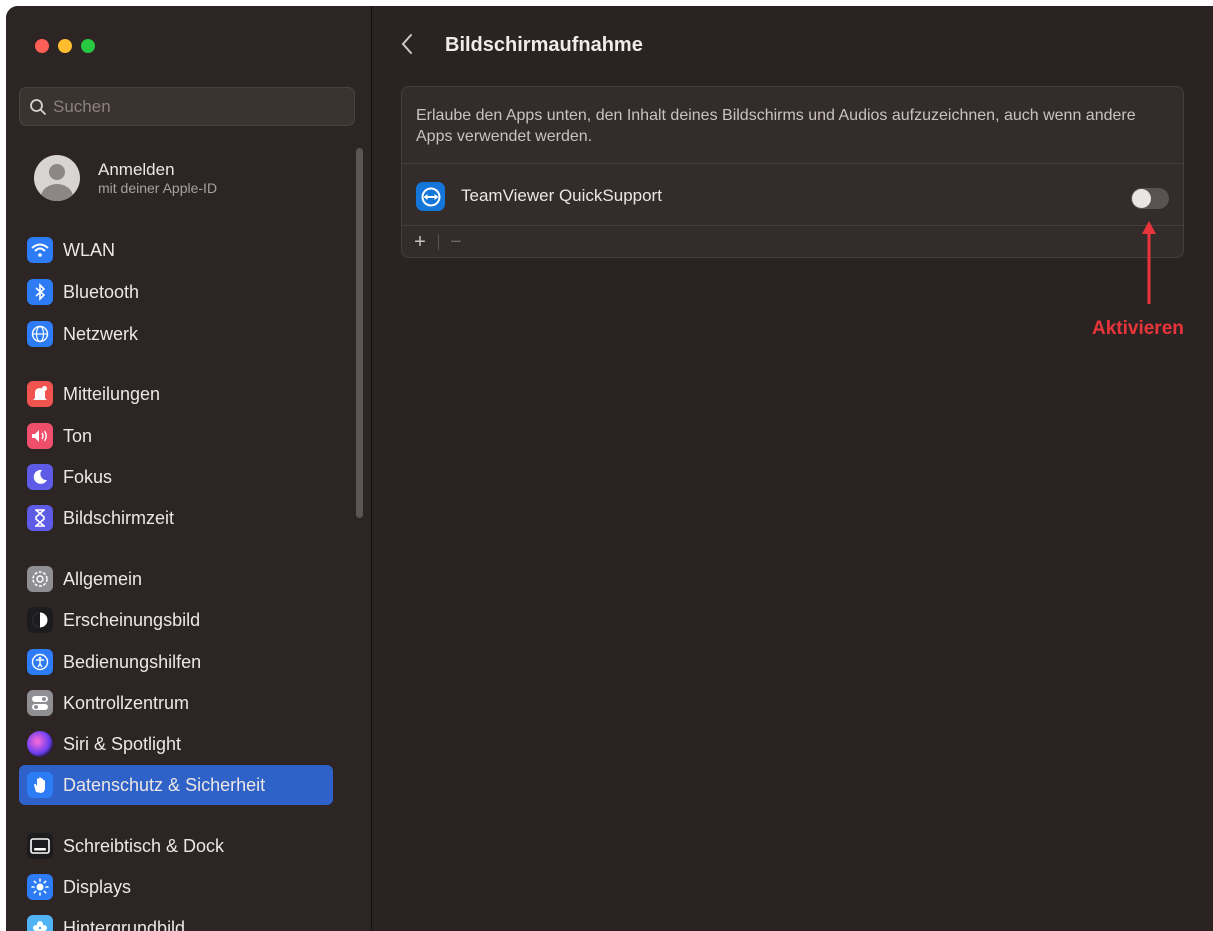  I want to click on avatar, so click(57, 178).